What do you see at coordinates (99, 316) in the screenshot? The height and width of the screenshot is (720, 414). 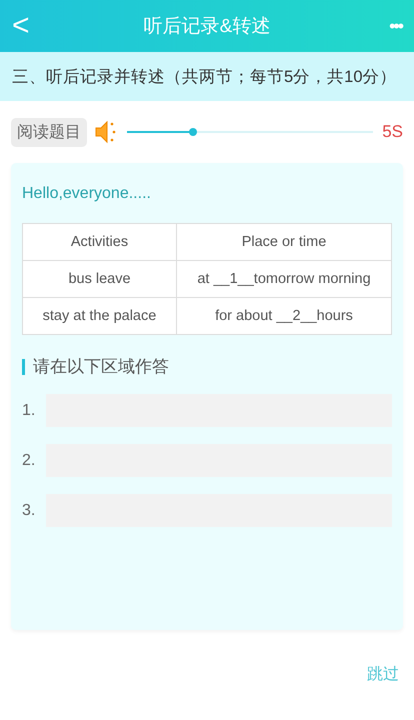 I see `table-cell: stay at the palace` at bounding box center [99, 316].